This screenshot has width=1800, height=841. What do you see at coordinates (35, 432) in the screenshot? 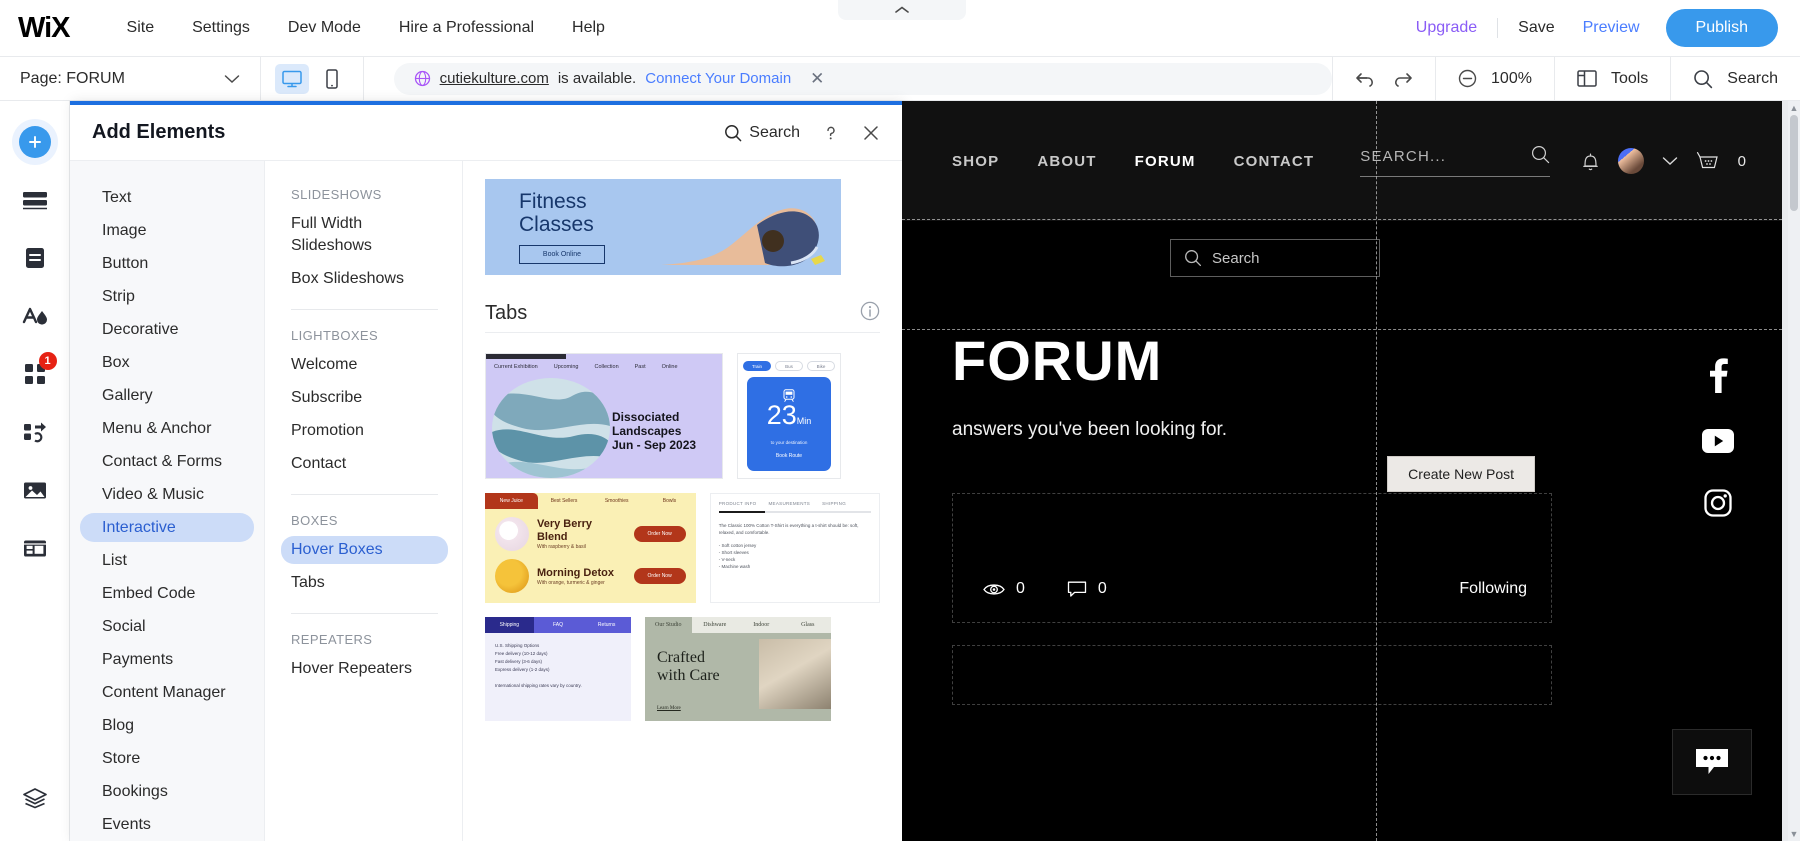
I see `sidebar-item-integrations` at bounding box center [35, 432].